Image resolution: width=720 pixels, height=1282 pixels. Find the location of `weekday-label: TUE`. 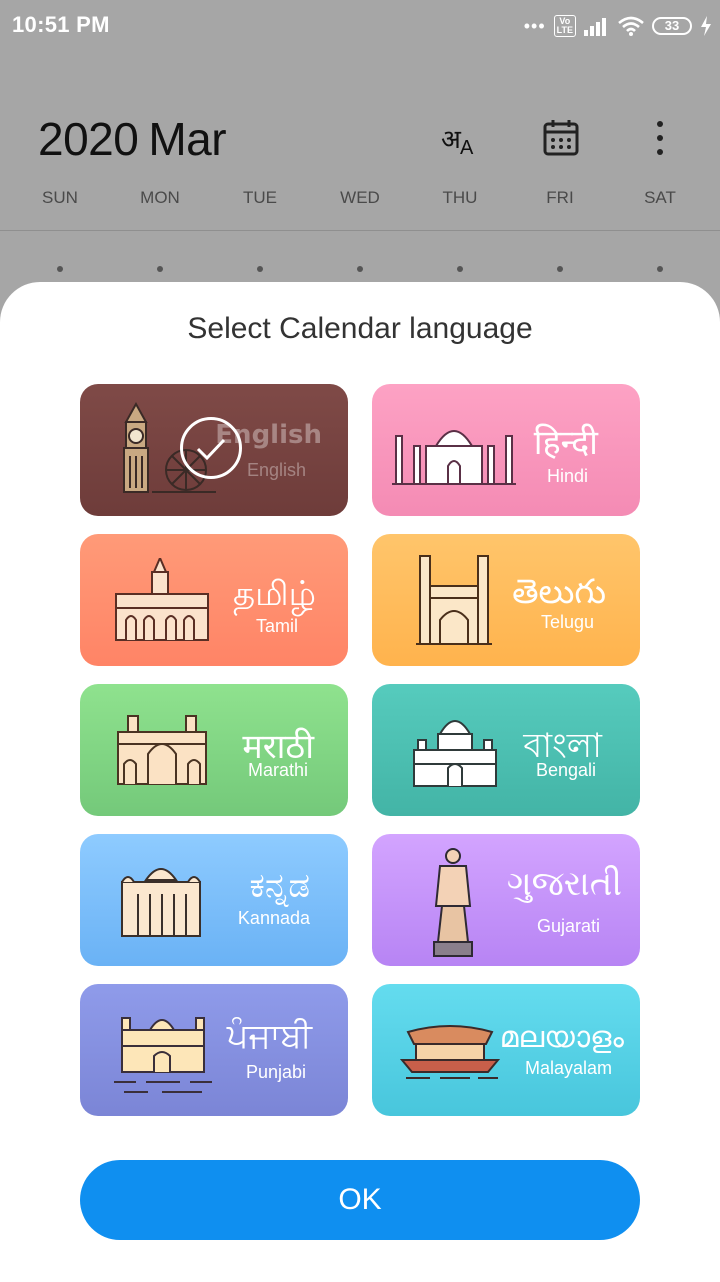

weekday-label: TUE is located at coordinates (260, 197).